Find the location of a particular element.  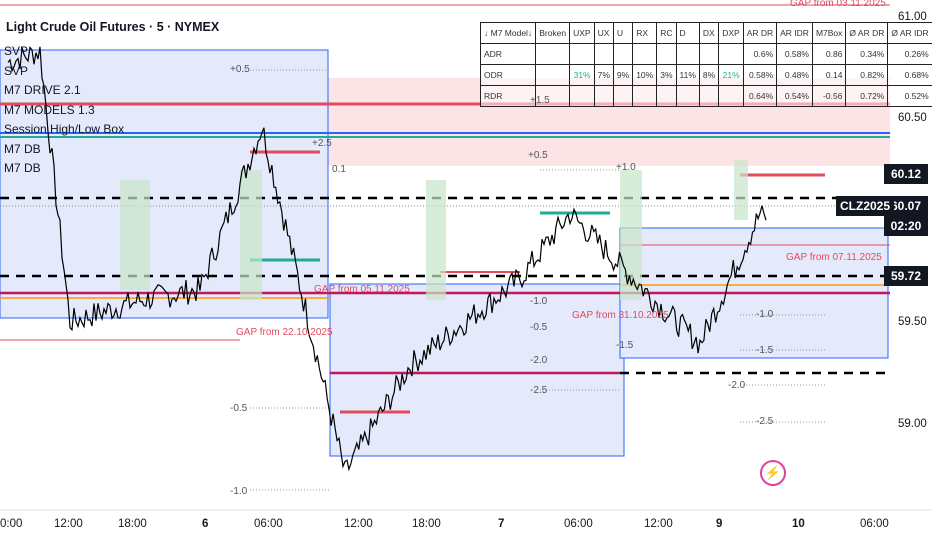

gap-label: GAP from 03.11.2025 is located at coordinates (838, 4).